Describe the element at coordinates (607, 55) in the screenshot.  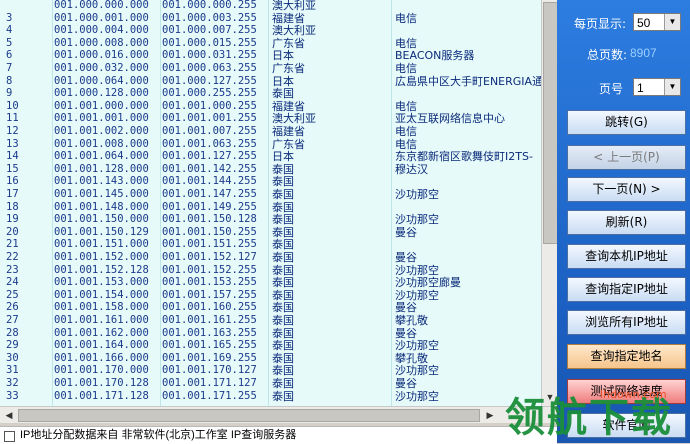
I see `total-pages-label: 总页数:` at that location.